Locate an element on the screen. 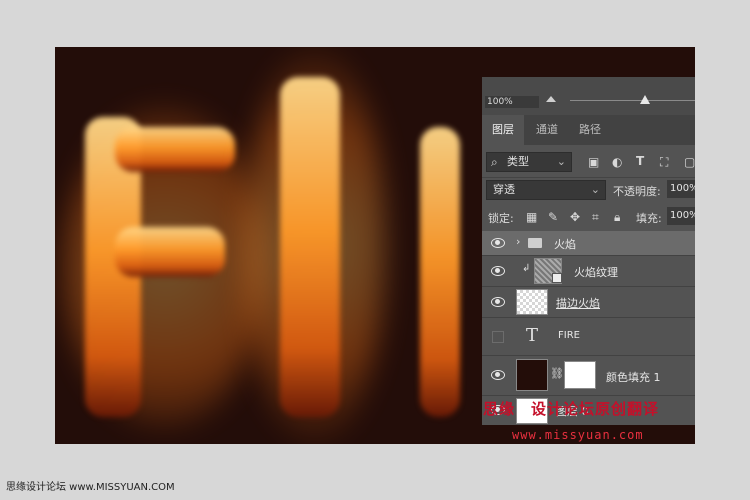 Image resolution: width=750 pixels, height=500 pixels. blend-mode-label: 穿透 is located at coordinates (504, 189).